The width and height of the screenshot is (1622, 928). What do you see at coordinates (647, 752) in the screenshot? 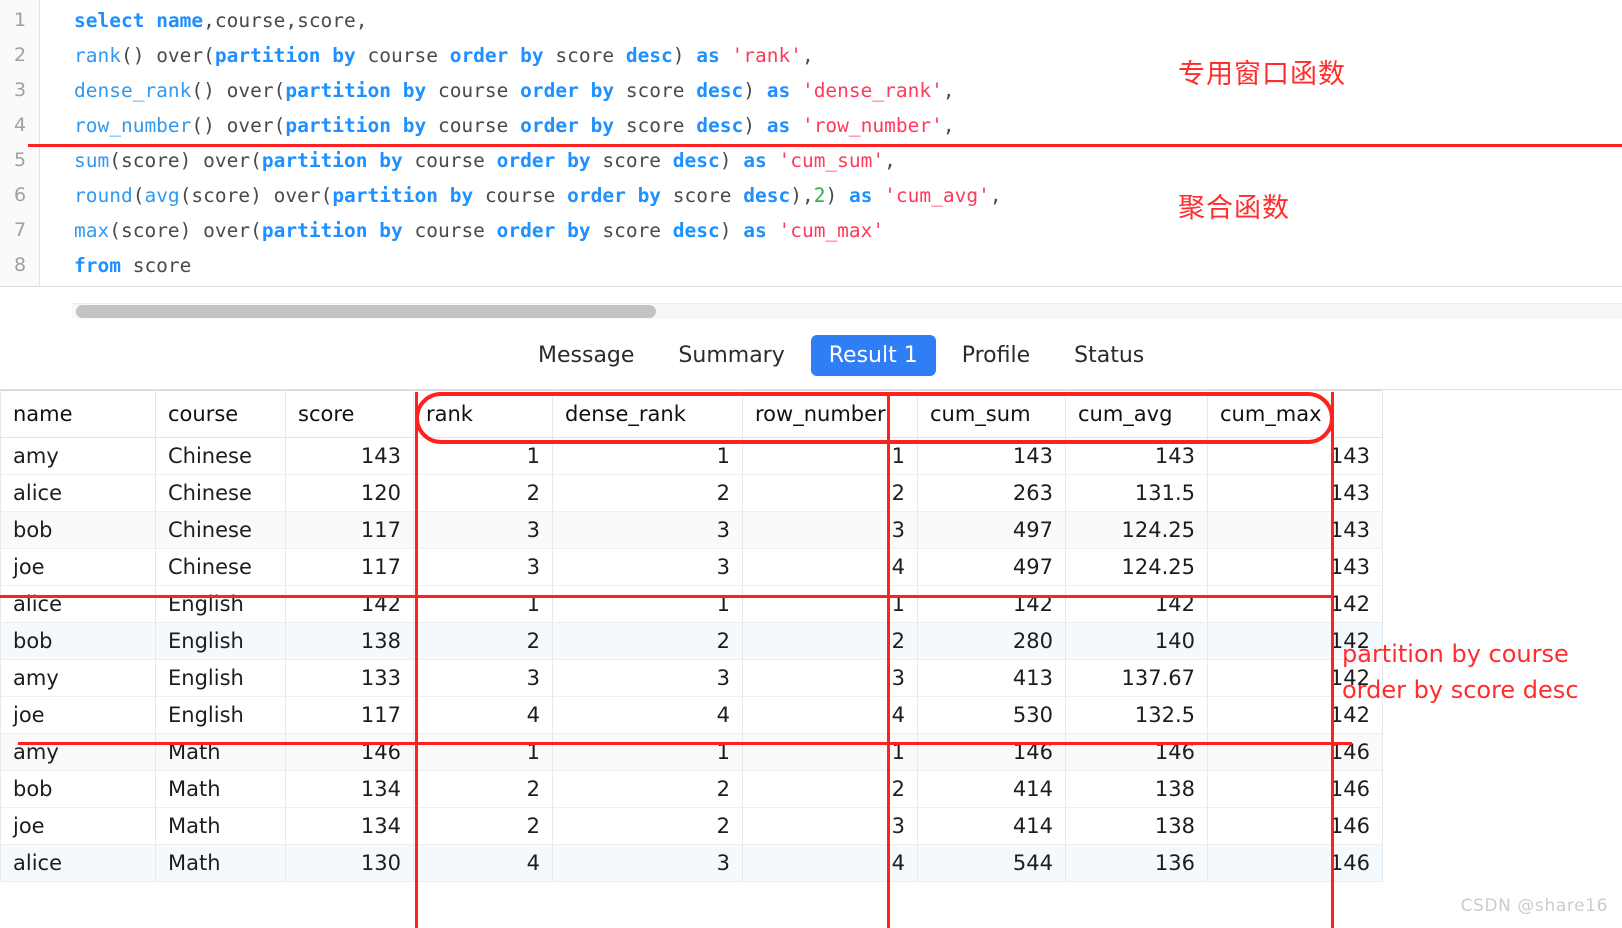
I see `cell-dense_rank: 1` at bounding box center [647, 752].